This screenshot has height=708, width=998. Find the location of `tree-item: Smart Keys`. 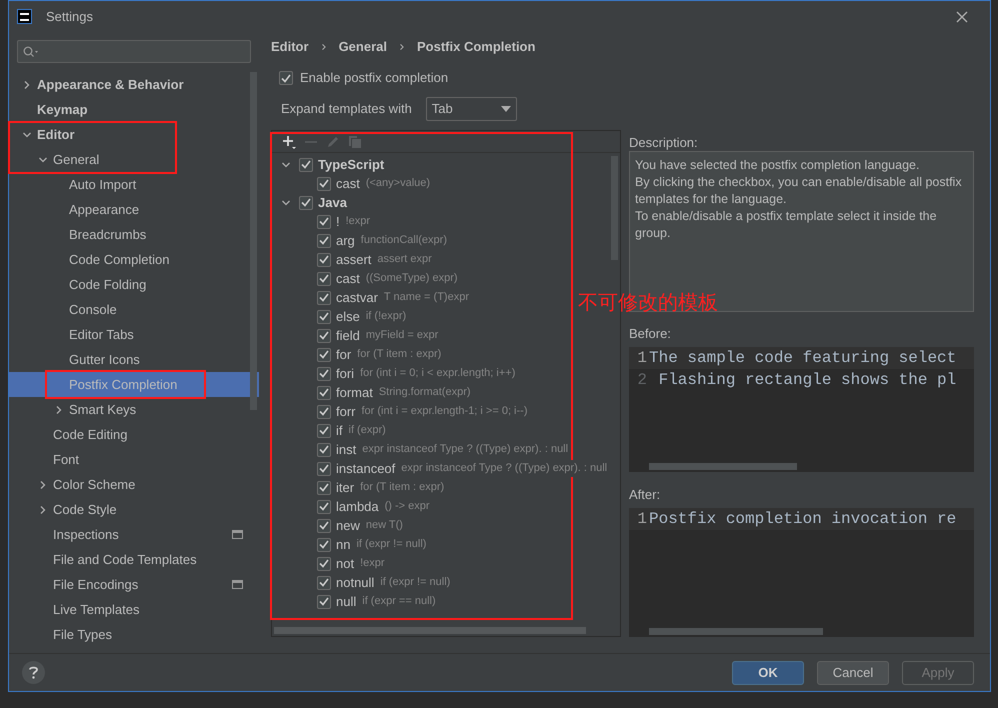

tree-item: Smart Keys is located at coordinates (134, 409).